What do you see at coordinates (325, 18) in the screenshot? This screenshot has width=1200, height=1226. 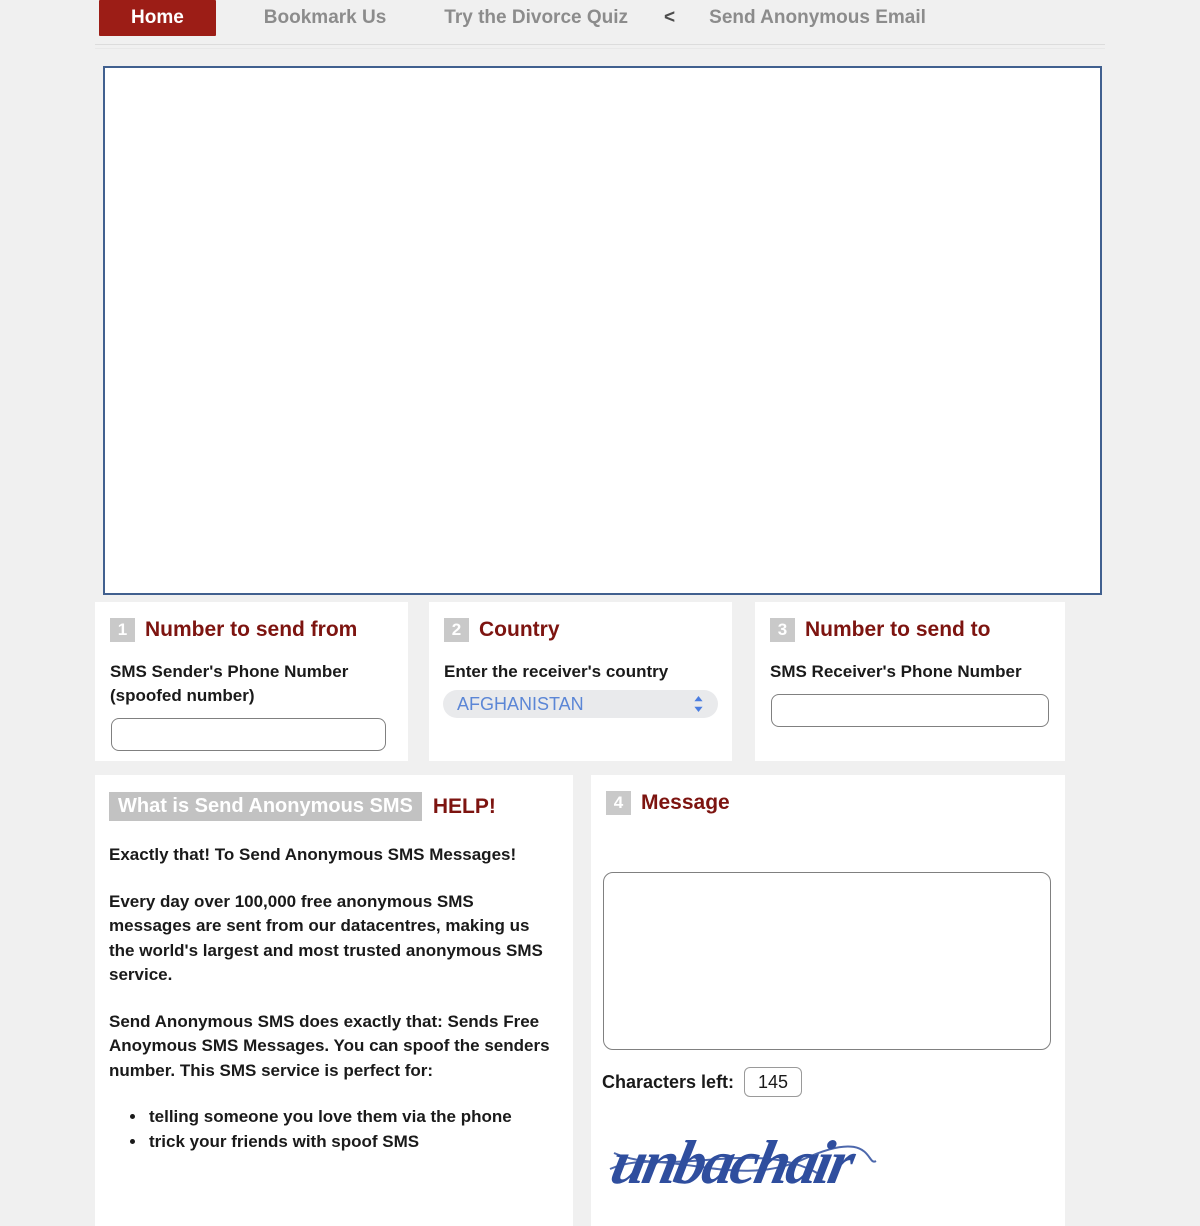 I see `nav-item-bookmark-us: Bookmark Us` at bounding box center [325, 18].